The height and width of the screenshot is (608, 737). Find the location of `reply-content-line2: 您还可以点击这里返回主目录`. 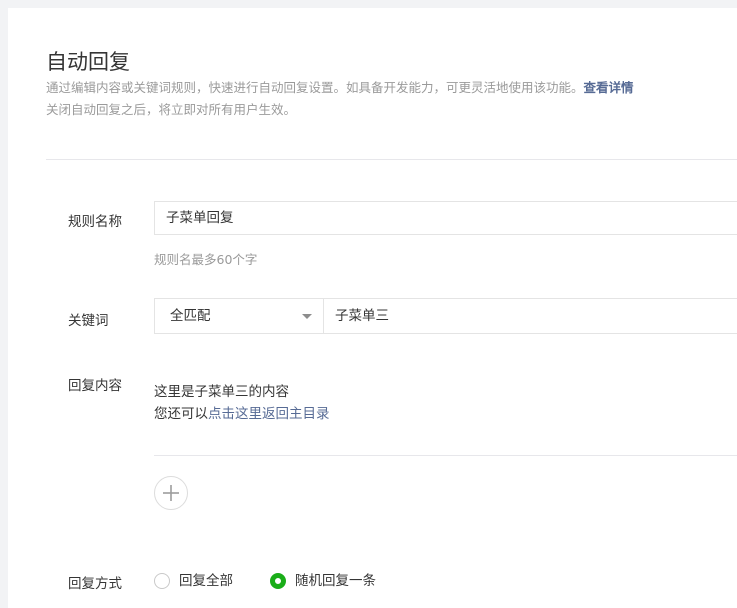

reply-content-line2: 您还可以点击这里返回主目录 is located at coordinates (242, 414).